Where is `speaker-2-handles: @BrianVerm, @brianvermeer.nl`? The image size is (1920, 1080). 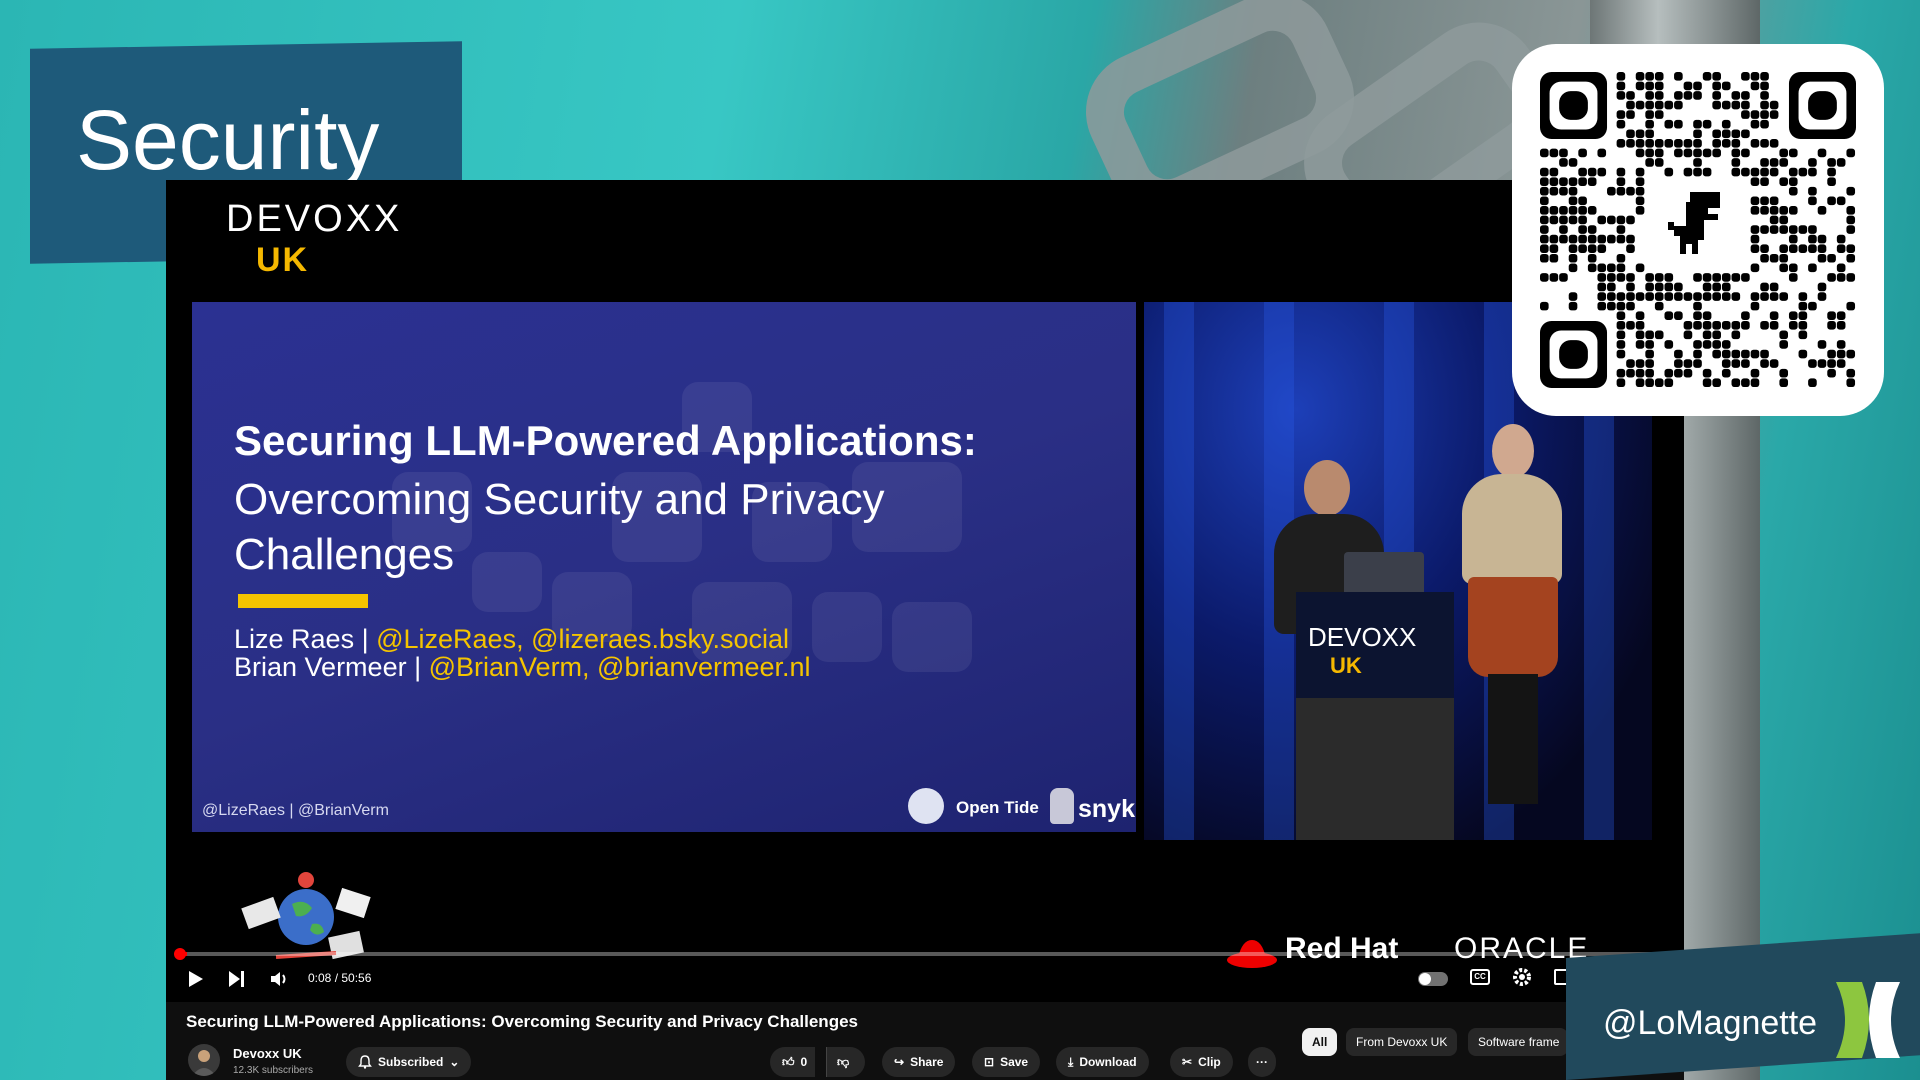 speaker-2-handles: @BrianVerm, @brianvermeer.nl is located at coordinates (619, 667).